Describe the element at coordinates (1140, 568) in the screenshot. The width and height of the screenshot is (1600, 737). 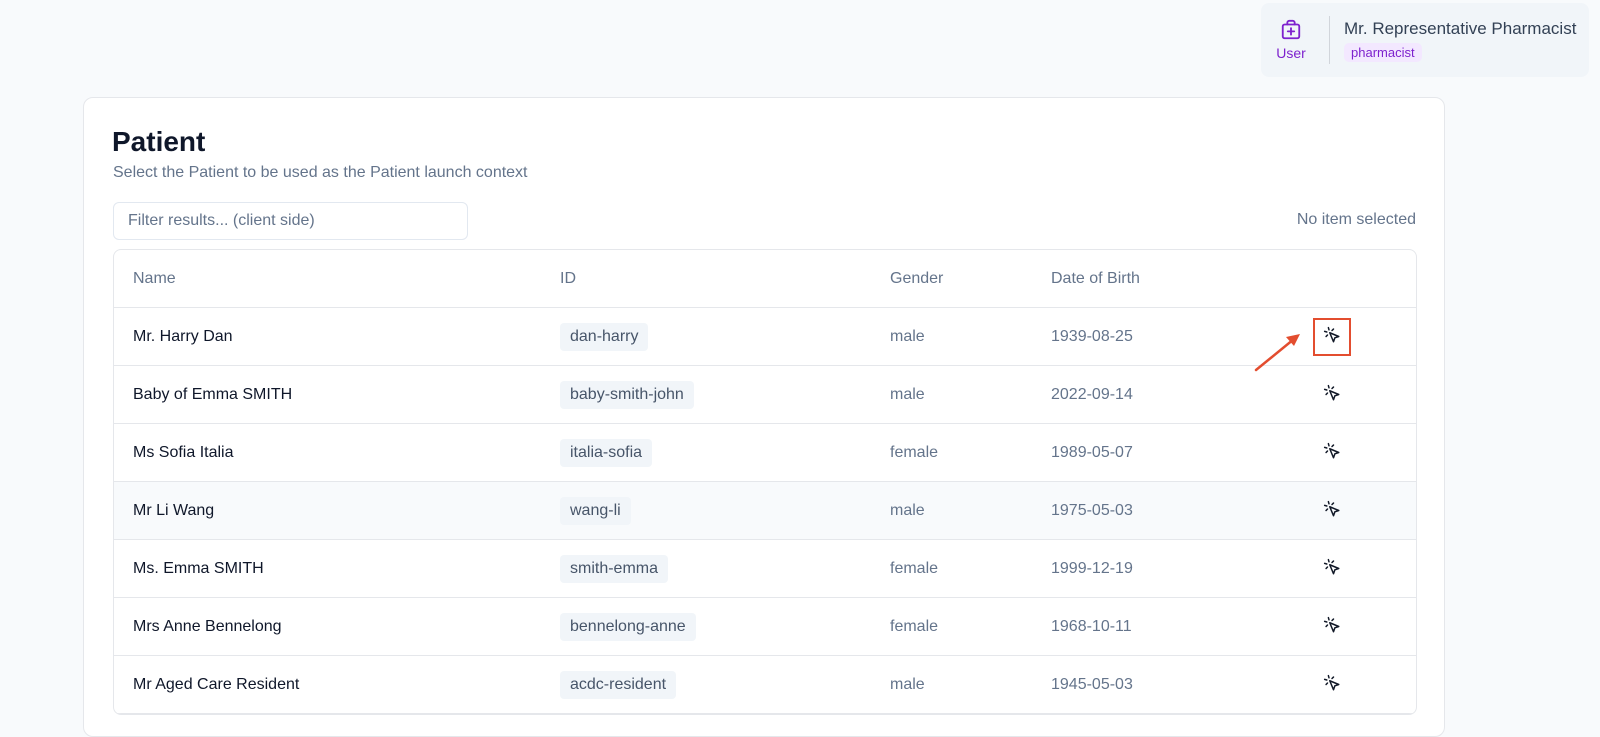
I see `patient-dob: 1999-12-19` at that location.